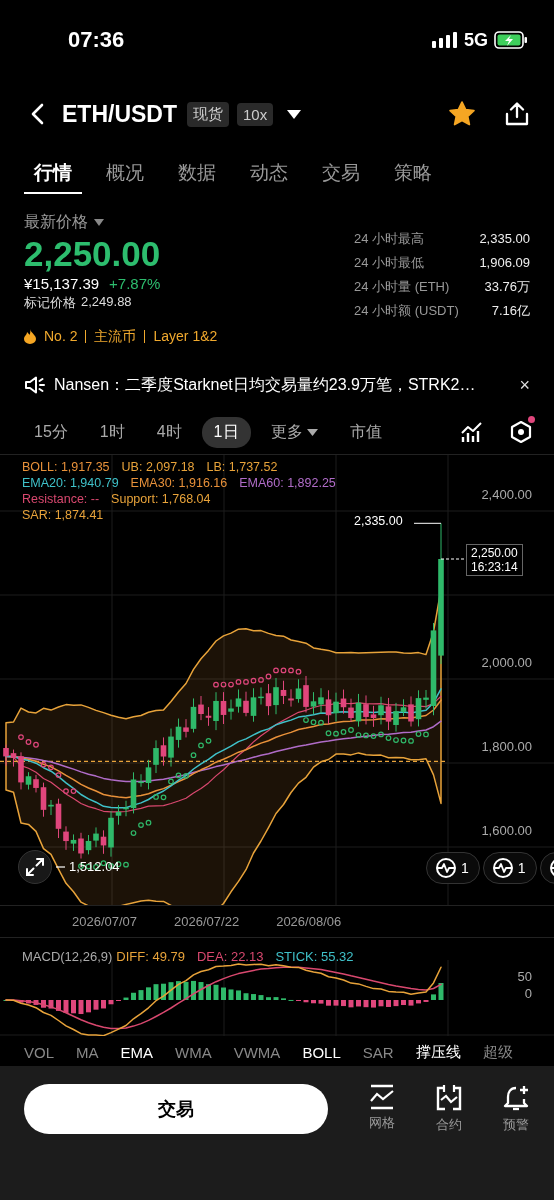 The height and width of the screenshot is (1200, 554). Describe the element at coordinates (506, 830) in the screenshot. I see `axis-label: 1,600.00` at that location.